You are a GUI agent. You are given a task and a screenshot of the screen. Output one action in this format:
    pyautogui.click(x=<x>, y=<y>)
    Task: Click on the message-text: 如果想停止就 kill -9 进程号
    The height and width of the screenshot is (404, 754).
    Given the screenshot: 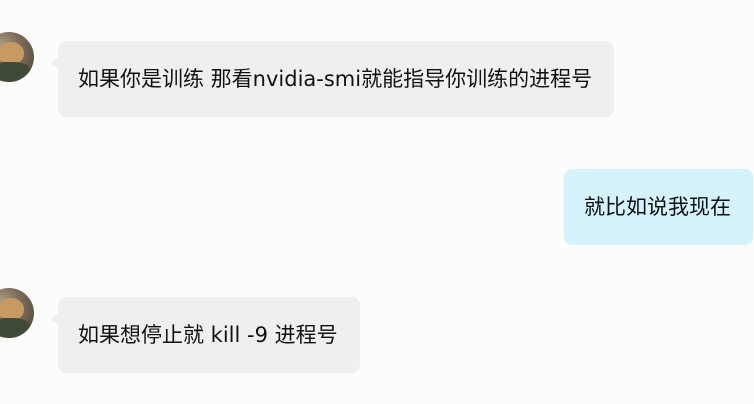 What is the action you would take?
    pyautogui.click(x=208, y=335)
    